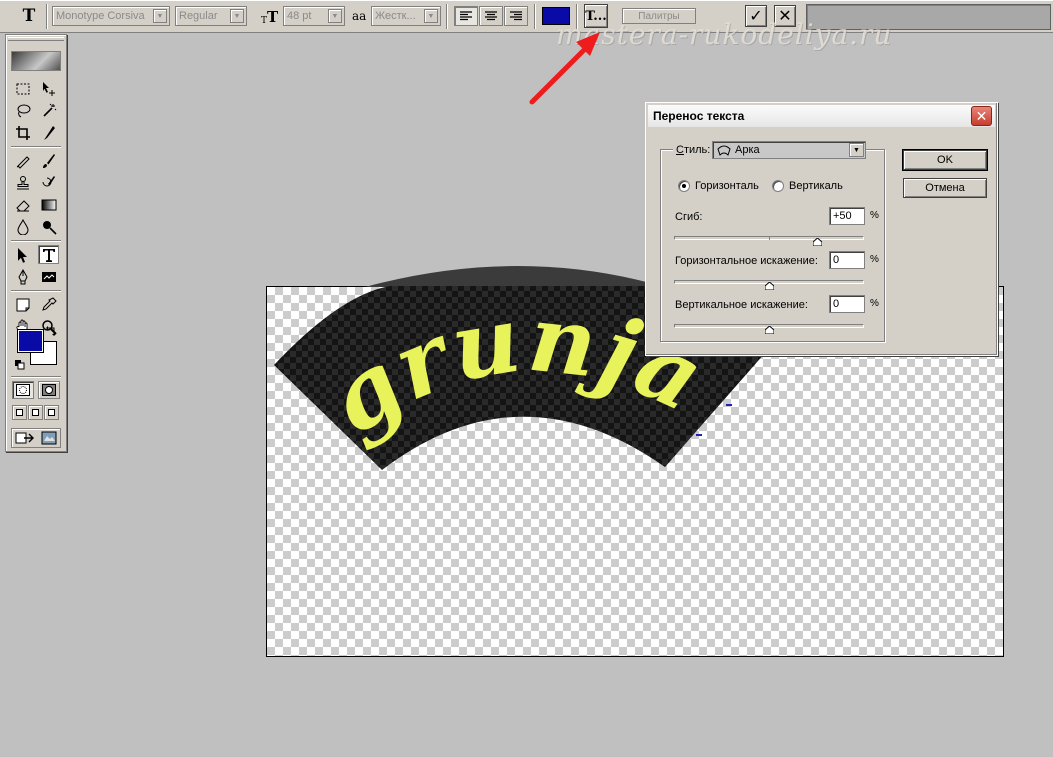 The image size is (1053, 757). I want to click on close-icon: ✕, so click(981, 115).